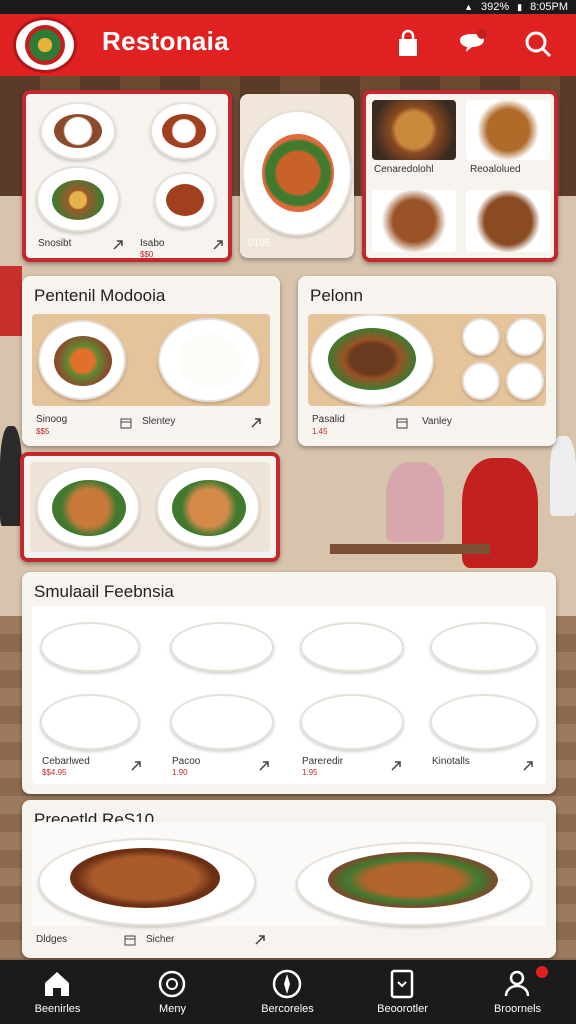 This screenshot has width=576, height=1024. I want to click on dish-name: 0105, so click(259, 243).